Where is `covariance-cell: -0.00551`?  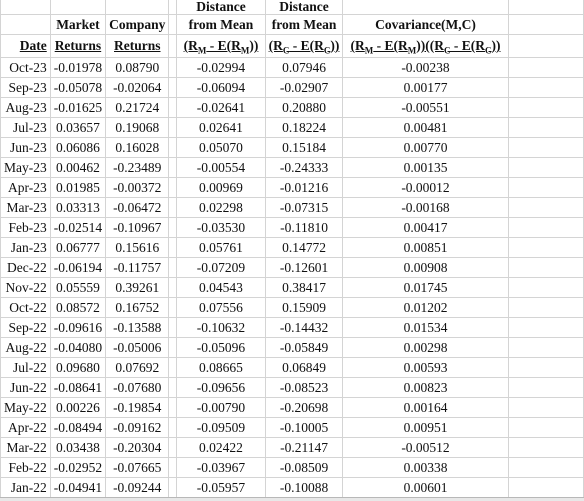
covariance-cell: -0.00551 is located at coordinates (425, 107).